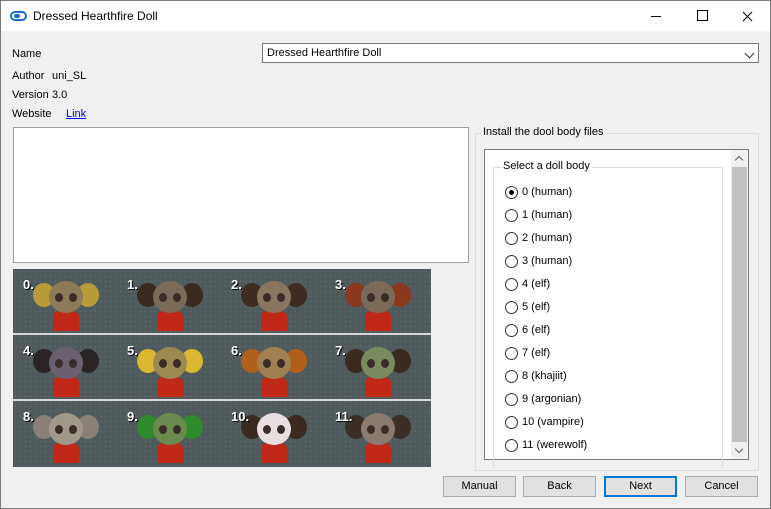 The height and width of the screenshot is (509, 771). Describe the element at coordinates (377, 433) in the screenshot. I see `doll-thumbnail: 11.` at that location.